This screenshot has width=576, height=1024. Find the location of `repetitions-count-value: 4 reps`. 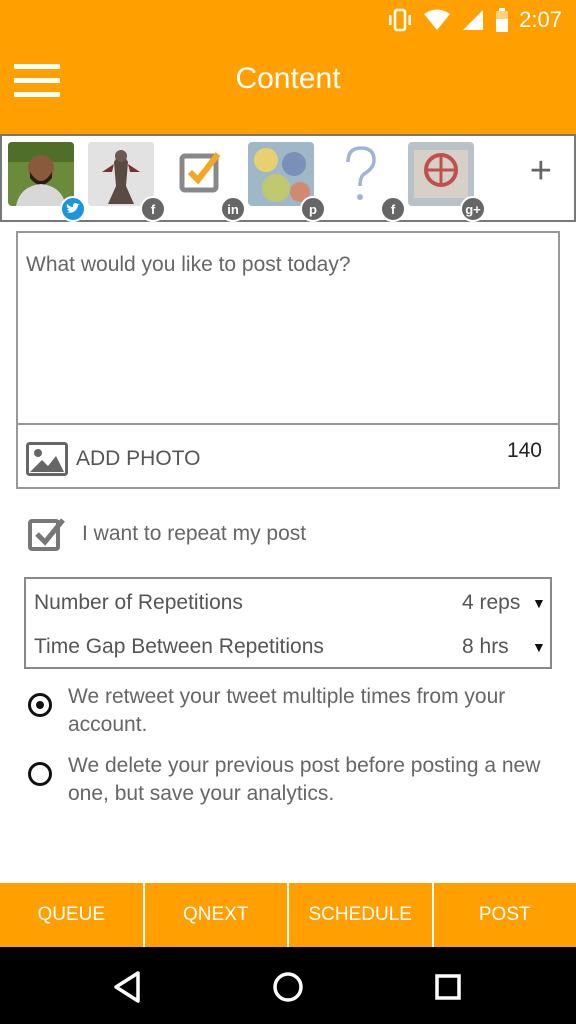

repetitions-count-value: 4 reps is located at coordinates (491, 602).